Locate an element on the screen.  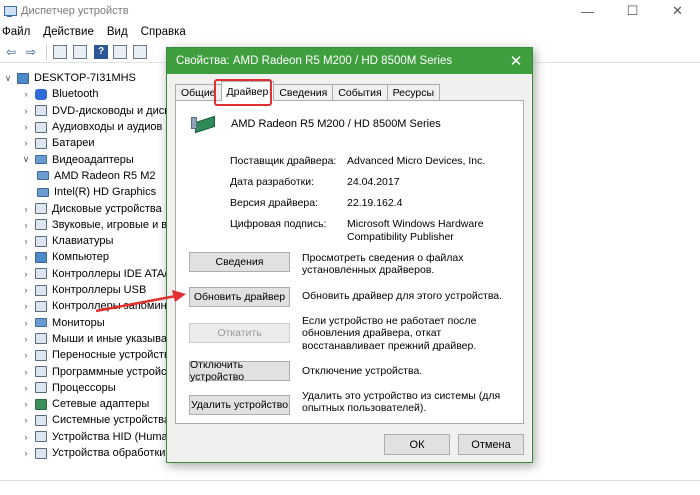
tree-item: › Устройства обработки is located at coordinates (93, 453).